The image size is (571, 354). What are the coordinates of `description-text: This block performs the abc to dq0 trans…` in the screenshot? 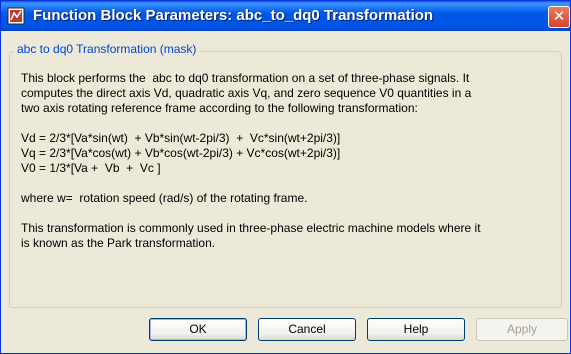 It's located at (245, 78).